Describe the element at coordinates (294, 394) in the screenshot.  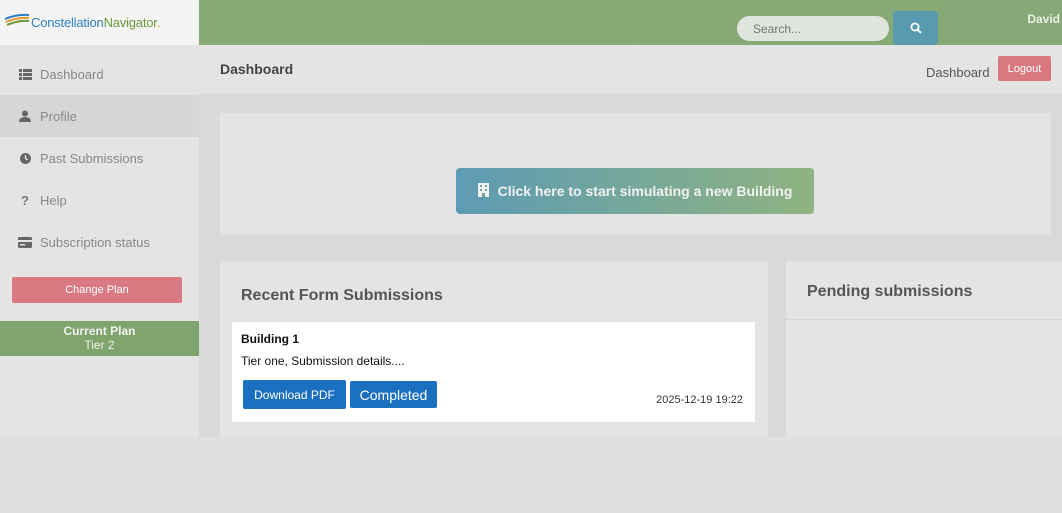
I see `download-pdf-button: Download PDF` at that location.